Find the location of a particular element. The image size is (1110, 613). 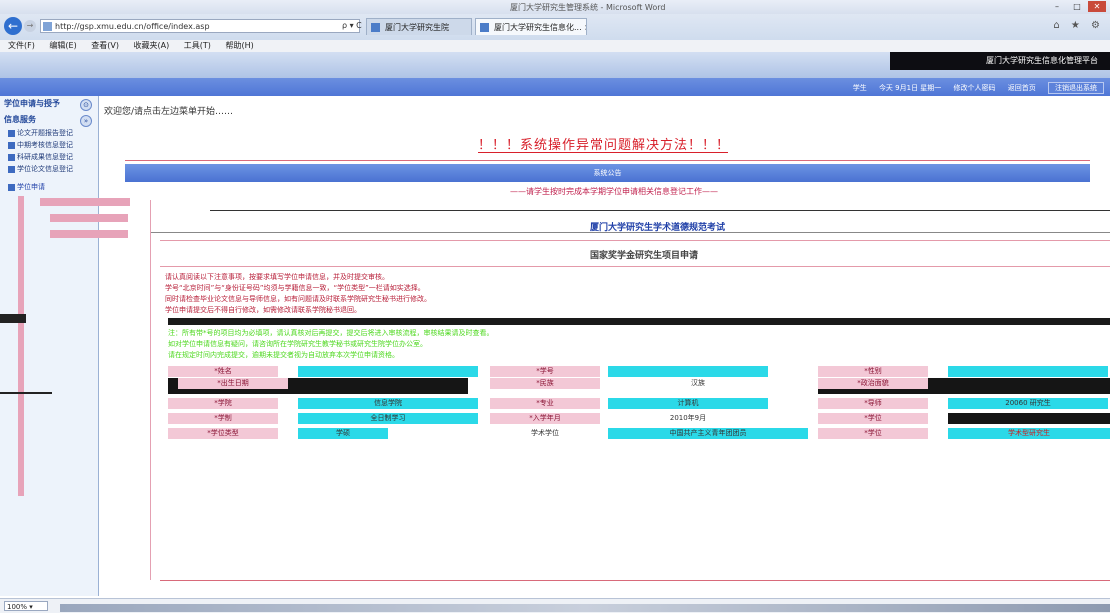

degree-label: *学位 is located at coordinates (873, 418).